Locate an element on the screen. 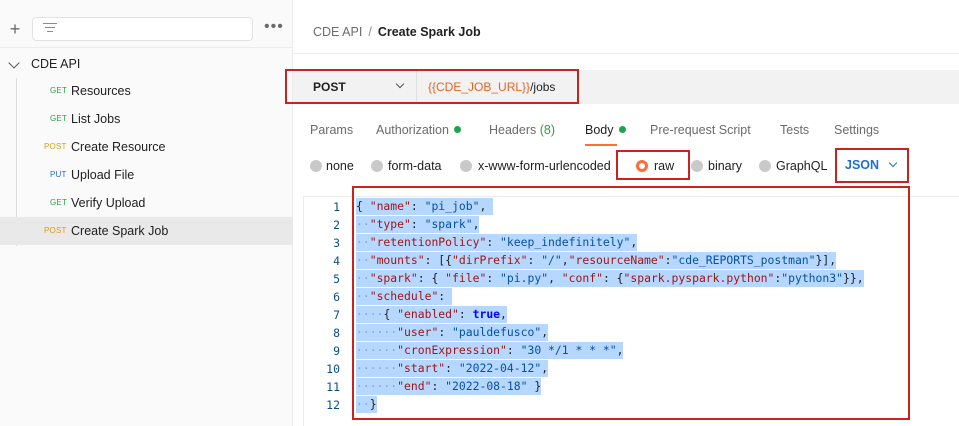  sidebar-header: + ••• is located at coordinates (146, 24).